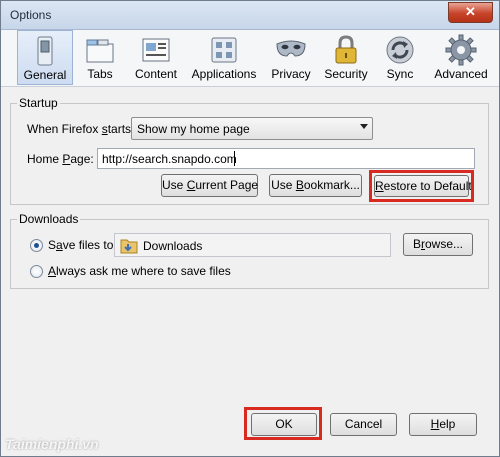  I want to click on content-icon, so click(156, 50).